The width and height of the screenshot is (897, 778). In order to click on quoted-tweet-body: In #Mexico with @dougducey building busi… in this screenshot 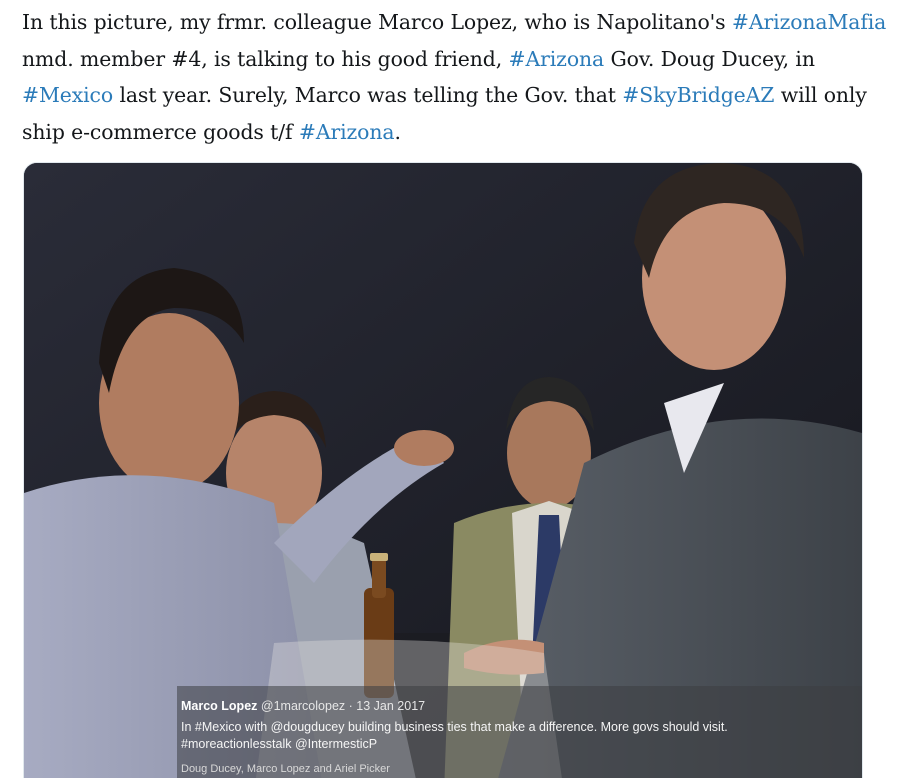, I will do `click(454, 735)`.